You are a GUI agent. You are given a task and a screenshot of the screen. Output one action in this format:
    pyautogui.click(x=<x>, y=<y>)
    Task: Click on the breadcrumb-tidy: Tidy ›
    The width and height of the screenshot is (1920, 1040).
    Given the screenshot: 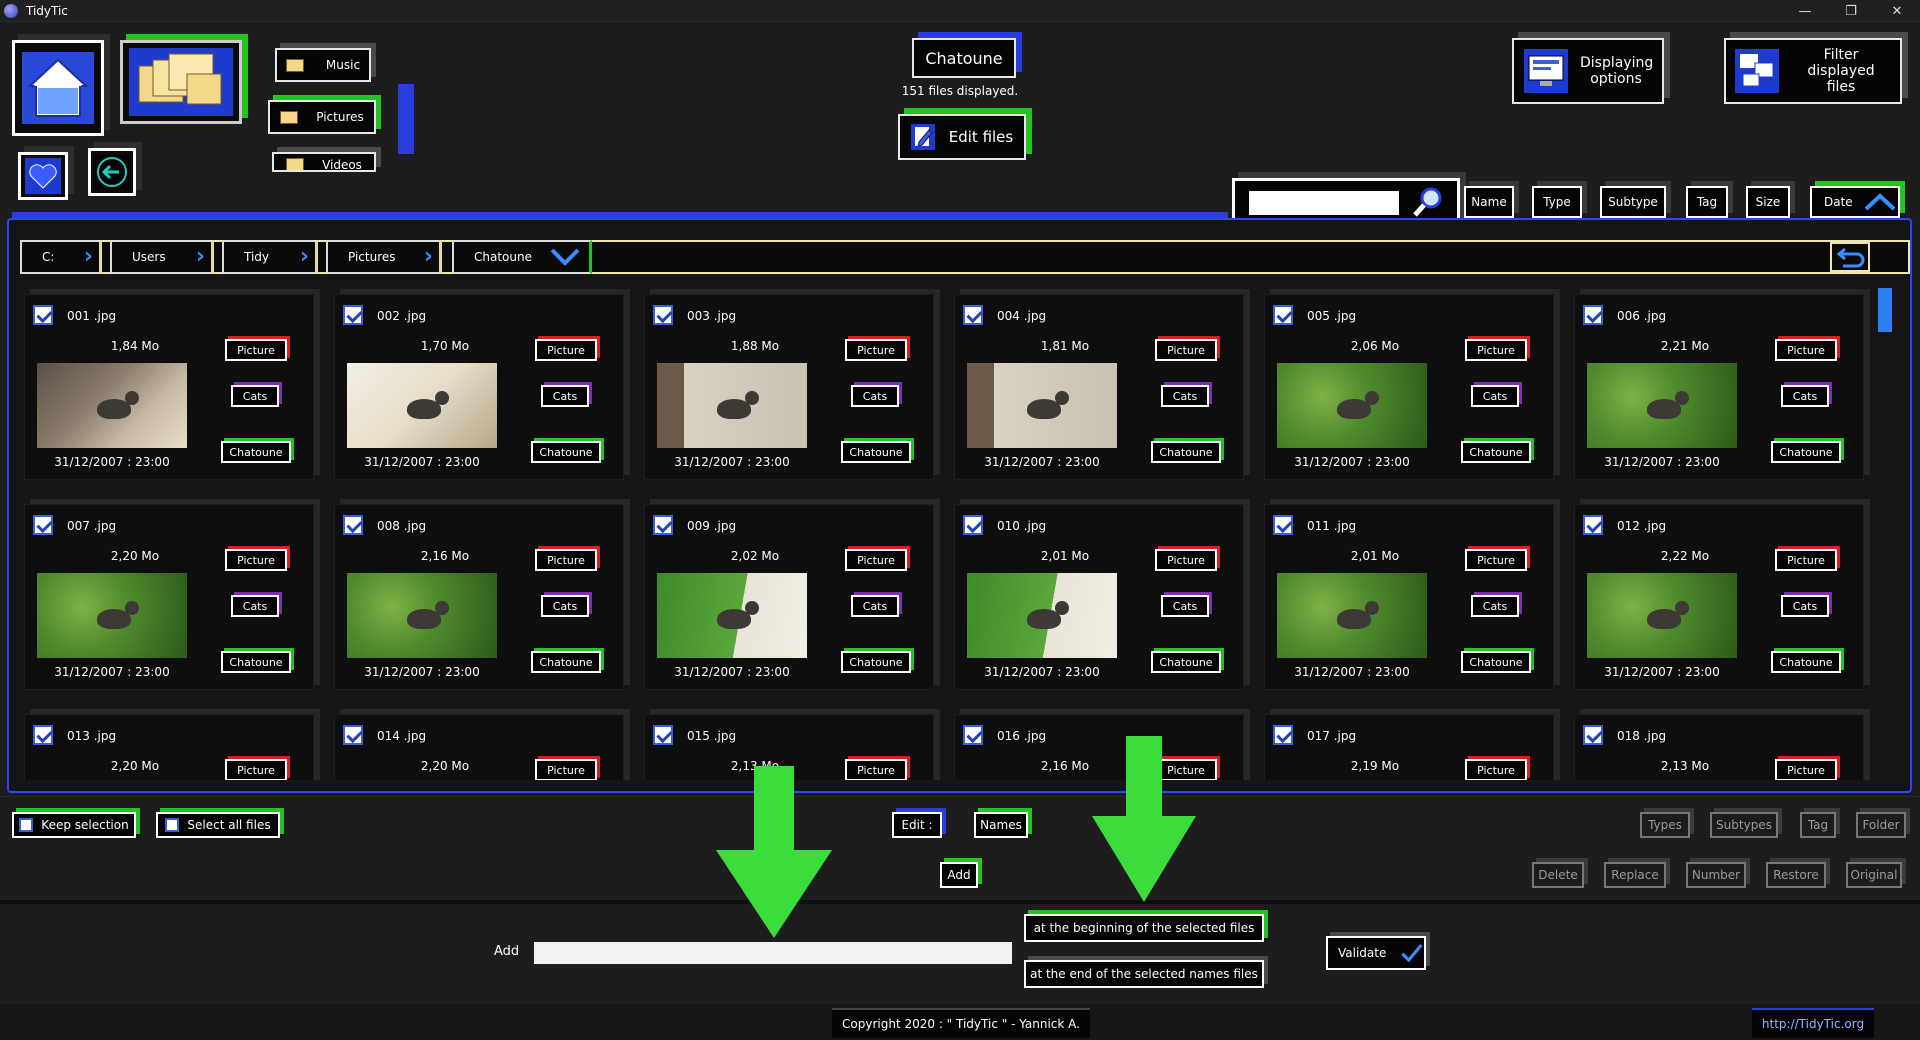 What is the action you would take?
    pyautogui.click(x=270, y=257)
    